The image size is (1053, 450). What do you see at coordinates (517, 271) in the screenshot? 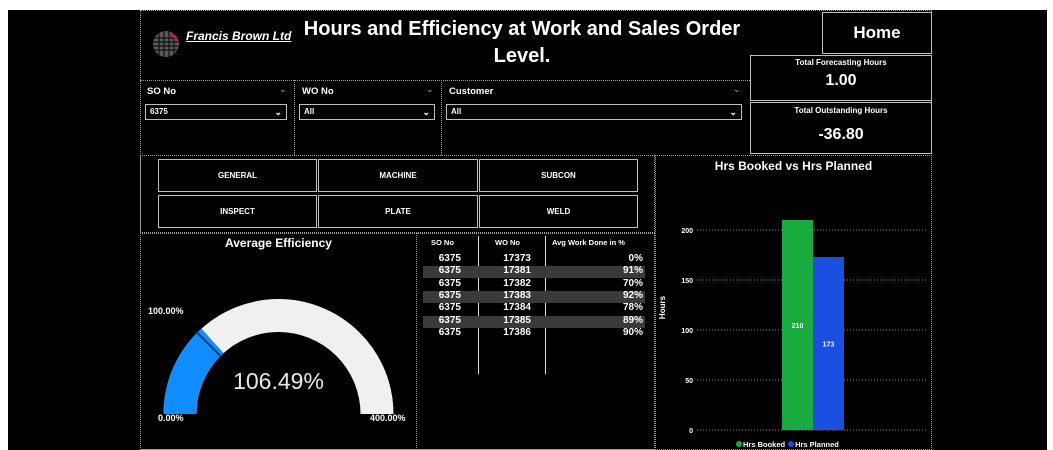
I see `cell-wo: 17381` at bounding box center [517, 271].